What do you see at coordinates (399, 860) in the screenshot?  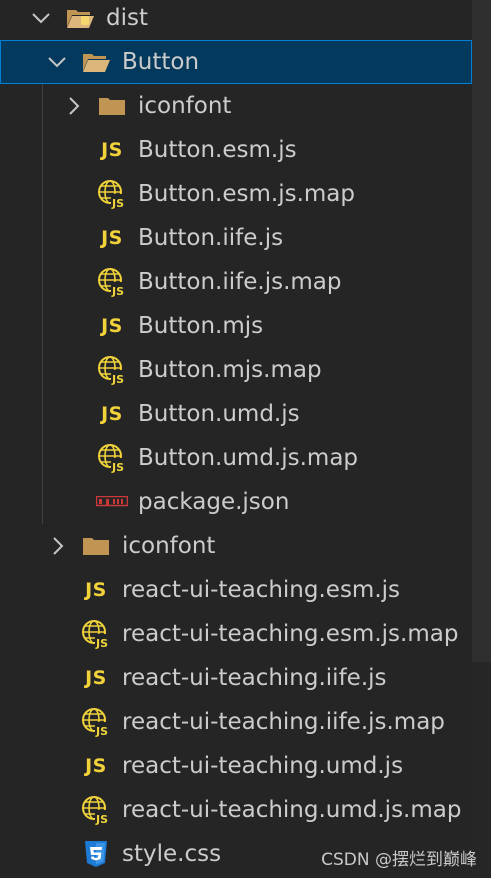 I see `watermark: CSDN @摆烂到巅峰` at bounding box center [399, 860].